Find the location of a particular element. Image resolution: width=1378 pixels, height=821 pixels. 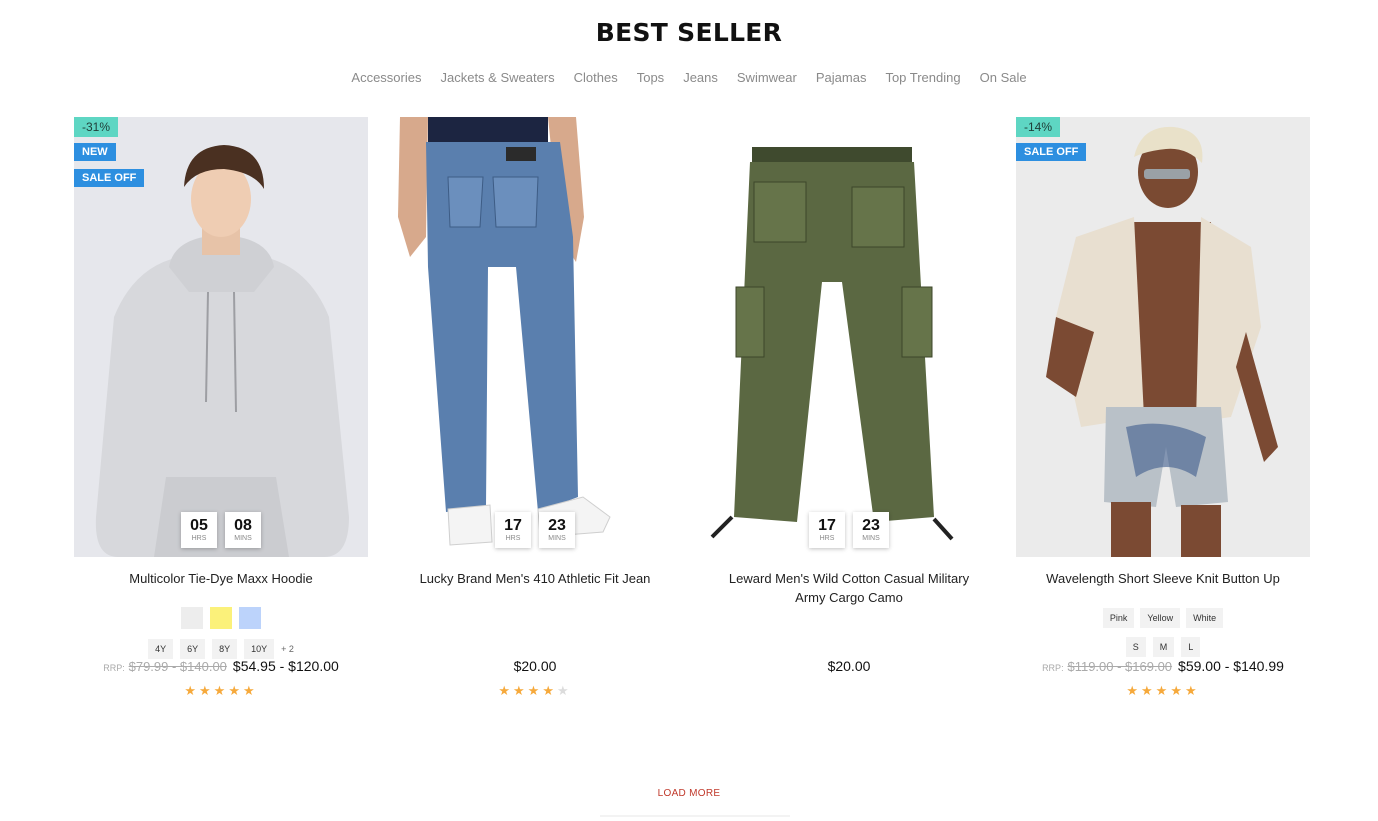

product-image-link: -31% NEW SALE OFF 05 HRS 08 MINS is located at coordinates (221, 337).